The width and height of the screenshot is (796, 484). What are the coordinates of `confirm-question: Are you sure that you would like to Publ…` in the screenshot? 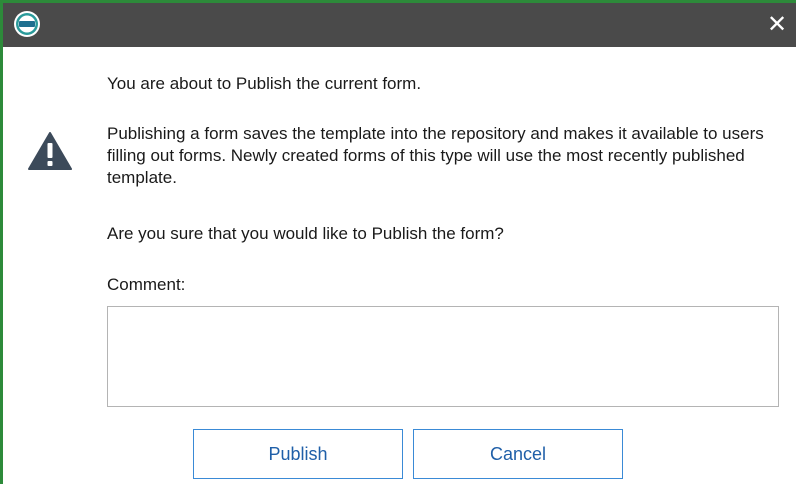 It's located at (305, 233).